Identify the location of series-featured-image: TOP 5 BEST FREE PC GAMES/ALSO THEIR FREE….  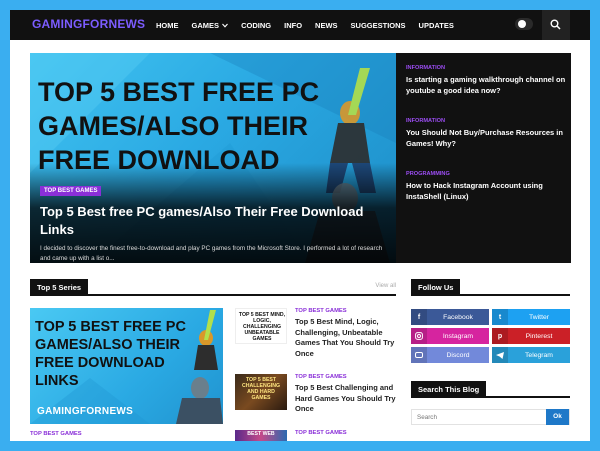
(126, 366).